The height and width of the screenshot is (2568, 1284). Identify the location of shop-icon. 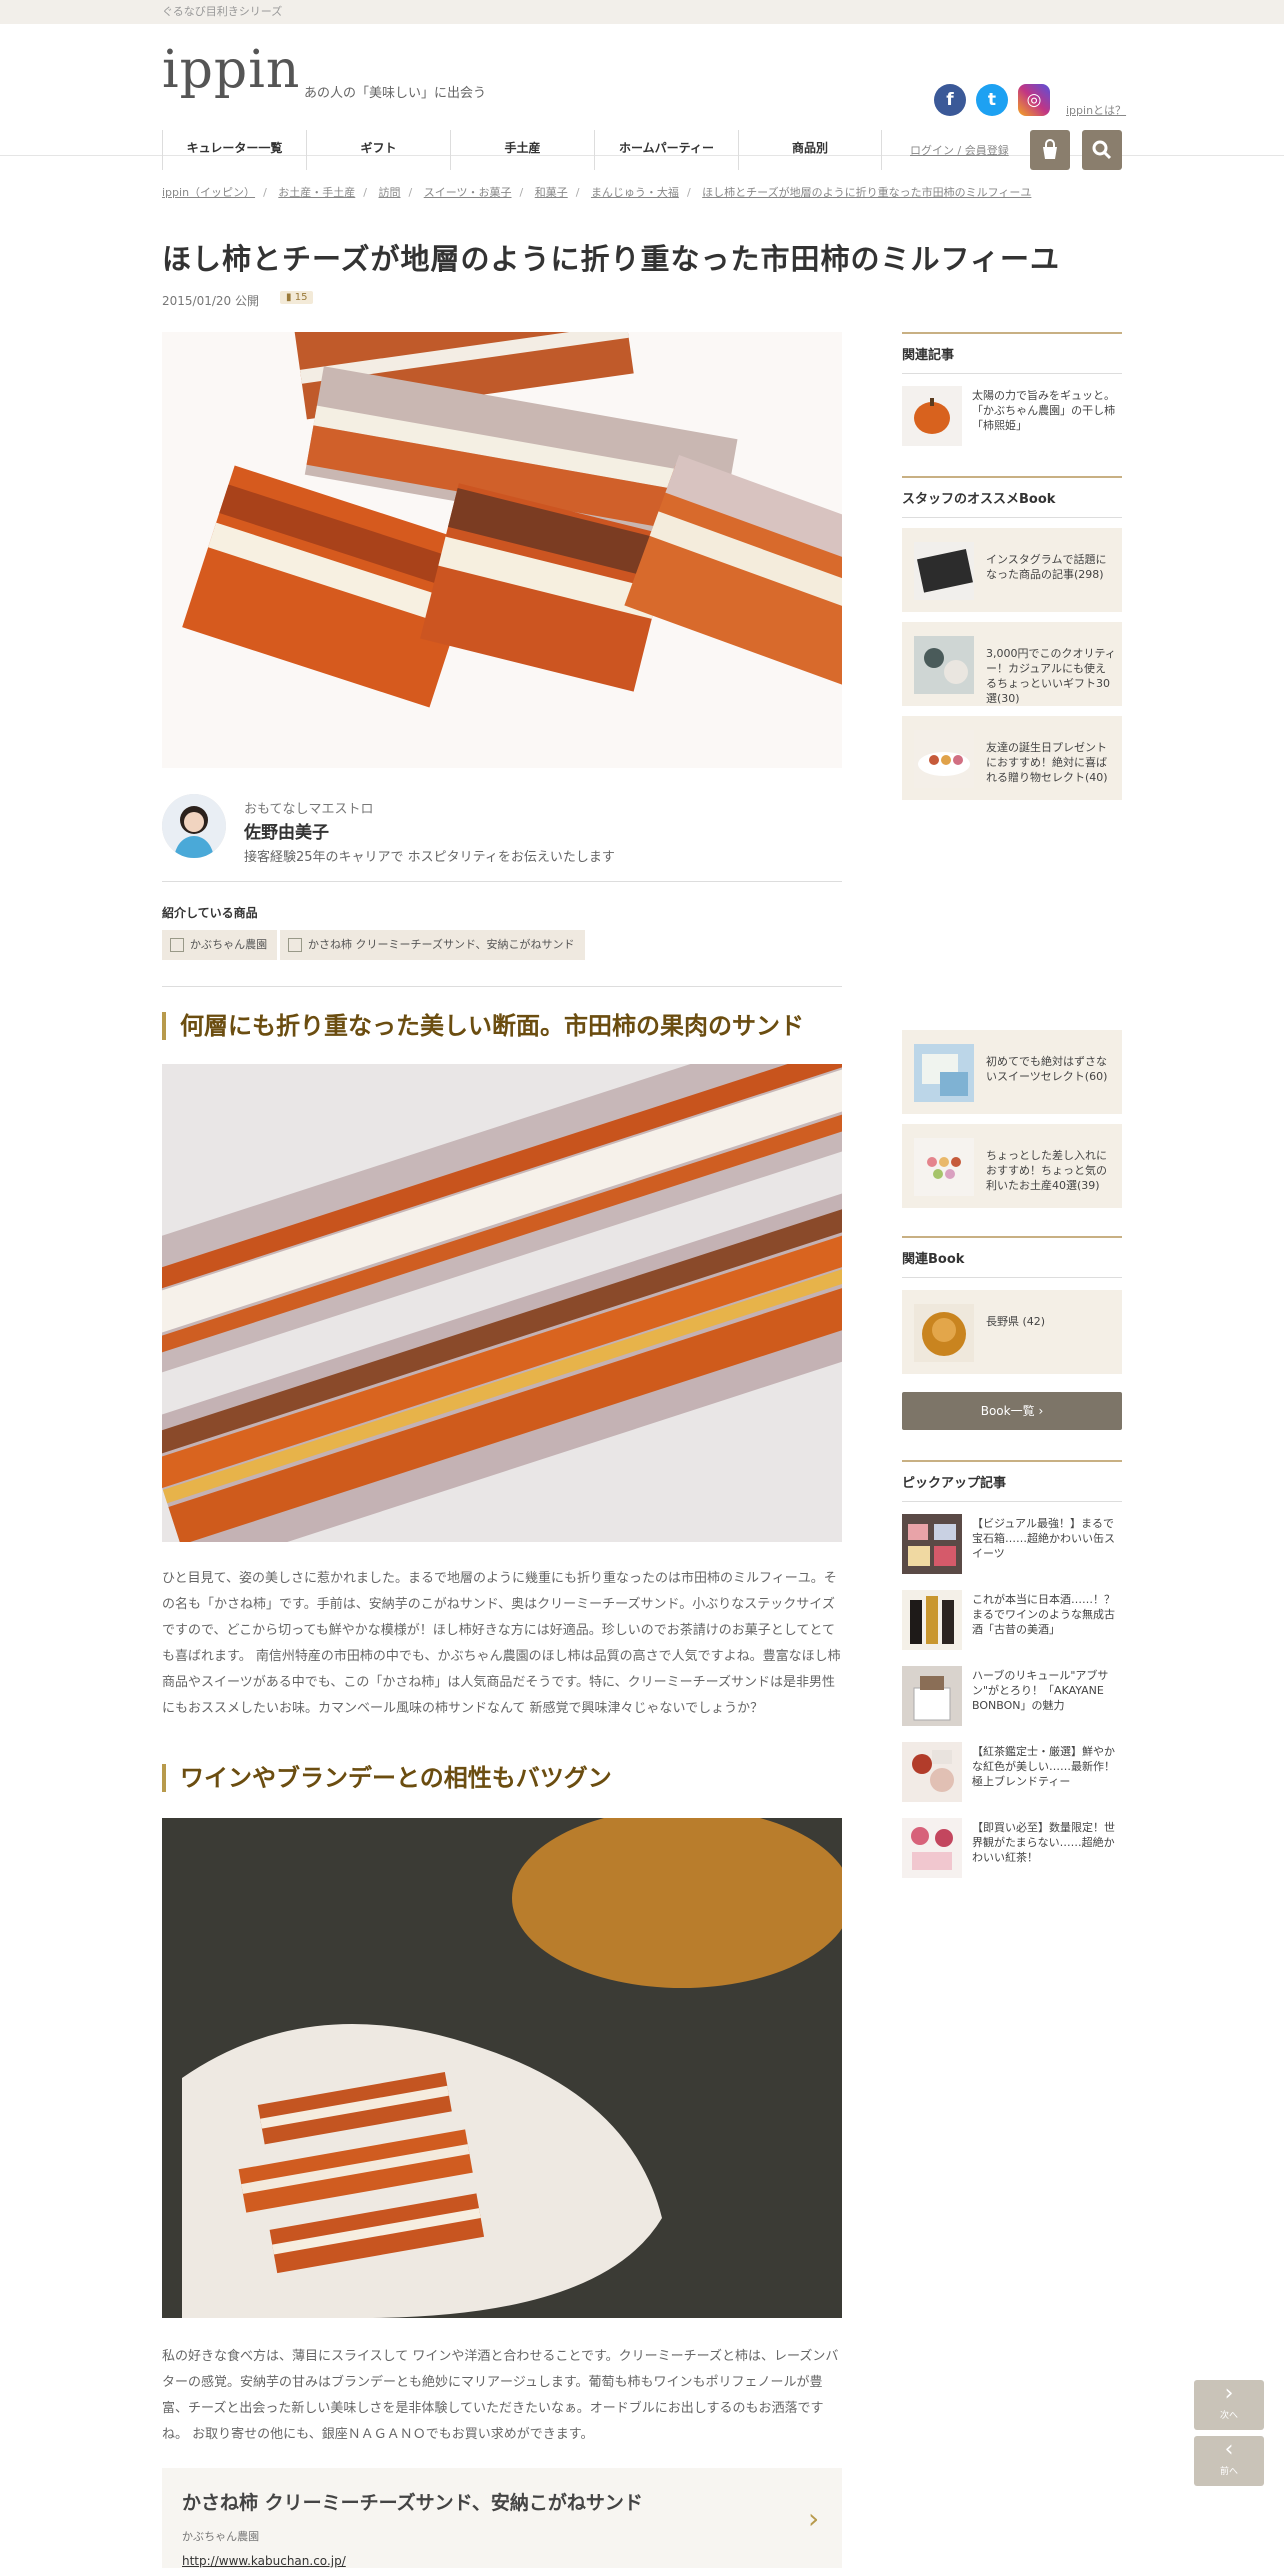
(177, 945).